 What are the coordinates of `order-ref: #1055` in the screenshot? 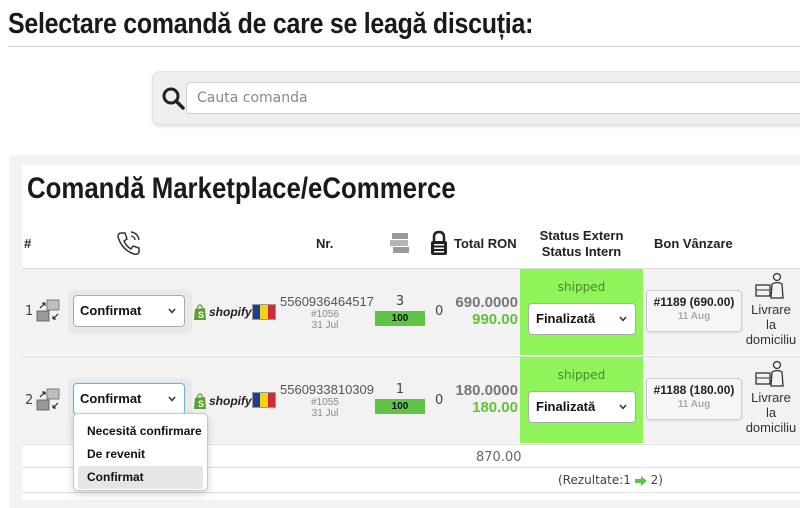 It's located at (325, 402).